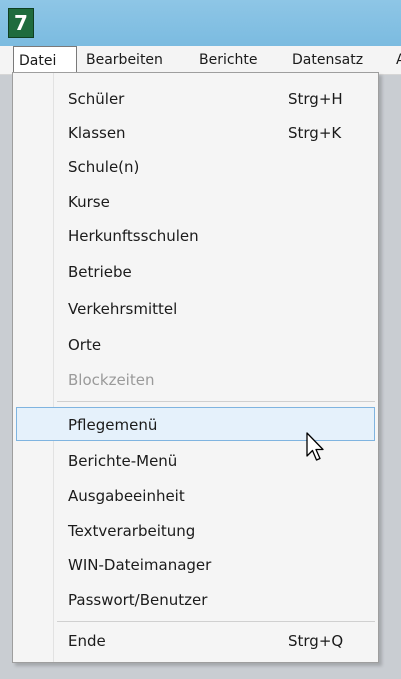  What do you see at coordinates (195, 641) in the screenshot?
I see `menu-item-ende: Ende Strg+Q` at bounding box center [195, 641].